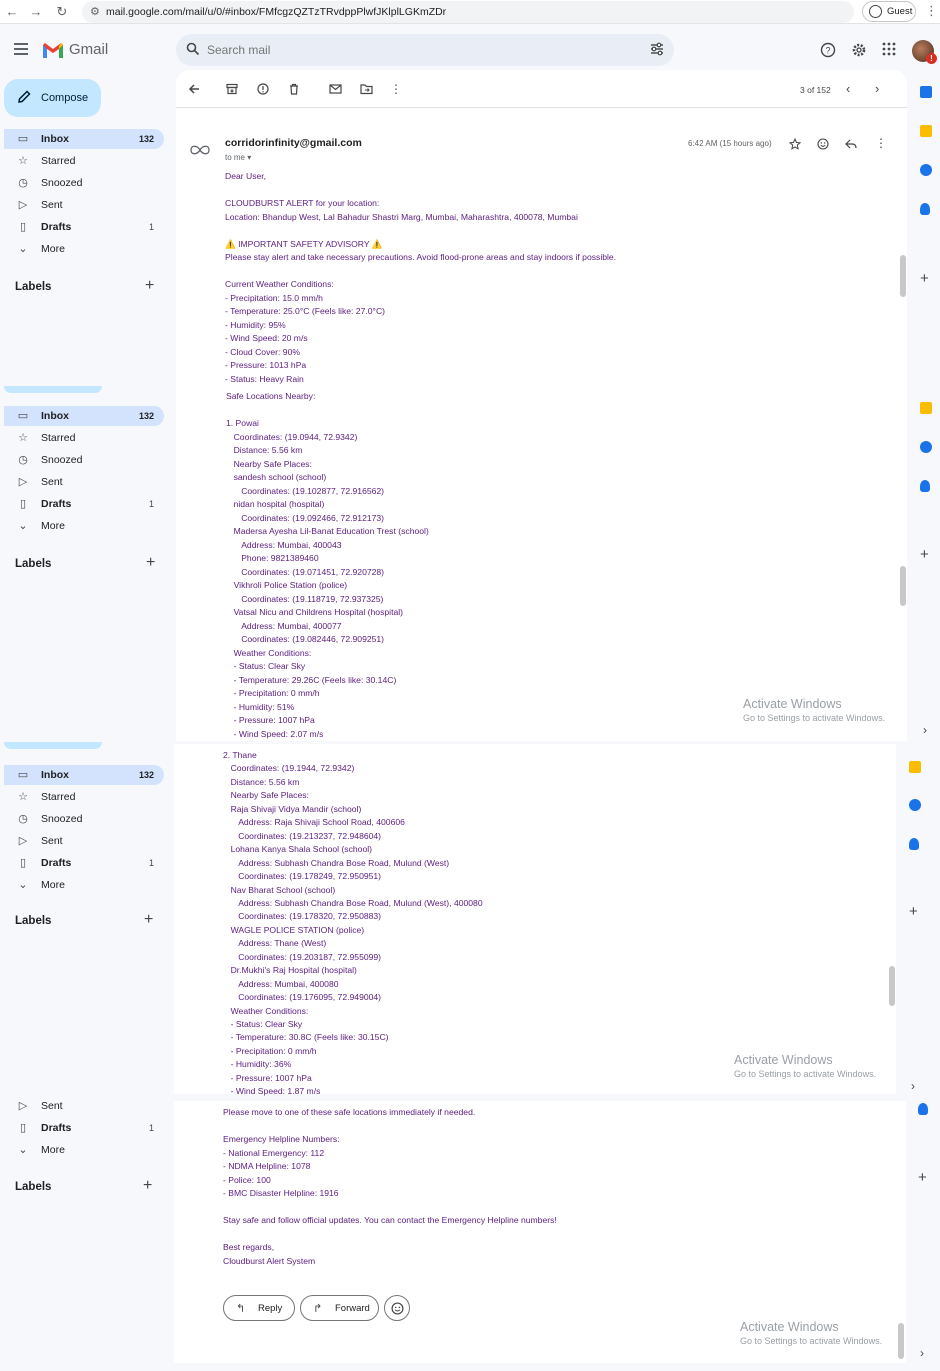 Image resolution: width=940 pixels, height=1371 pixels. What do you see at coordinates (313, 571) in the screenshot?
I see `email-body-line: Coordinates: (19.071451, 72.920728)` at bounding box center [313, 571].